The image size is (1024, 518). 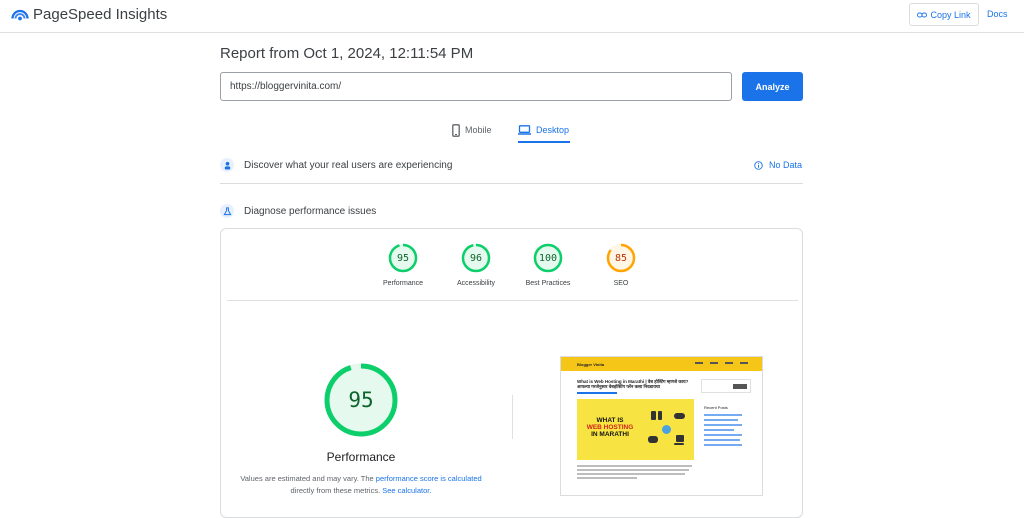 What do you see at coordinates (786, 165) in the screenshot?
I see `no-data-label: No Data` at bounding box center [786, 165].